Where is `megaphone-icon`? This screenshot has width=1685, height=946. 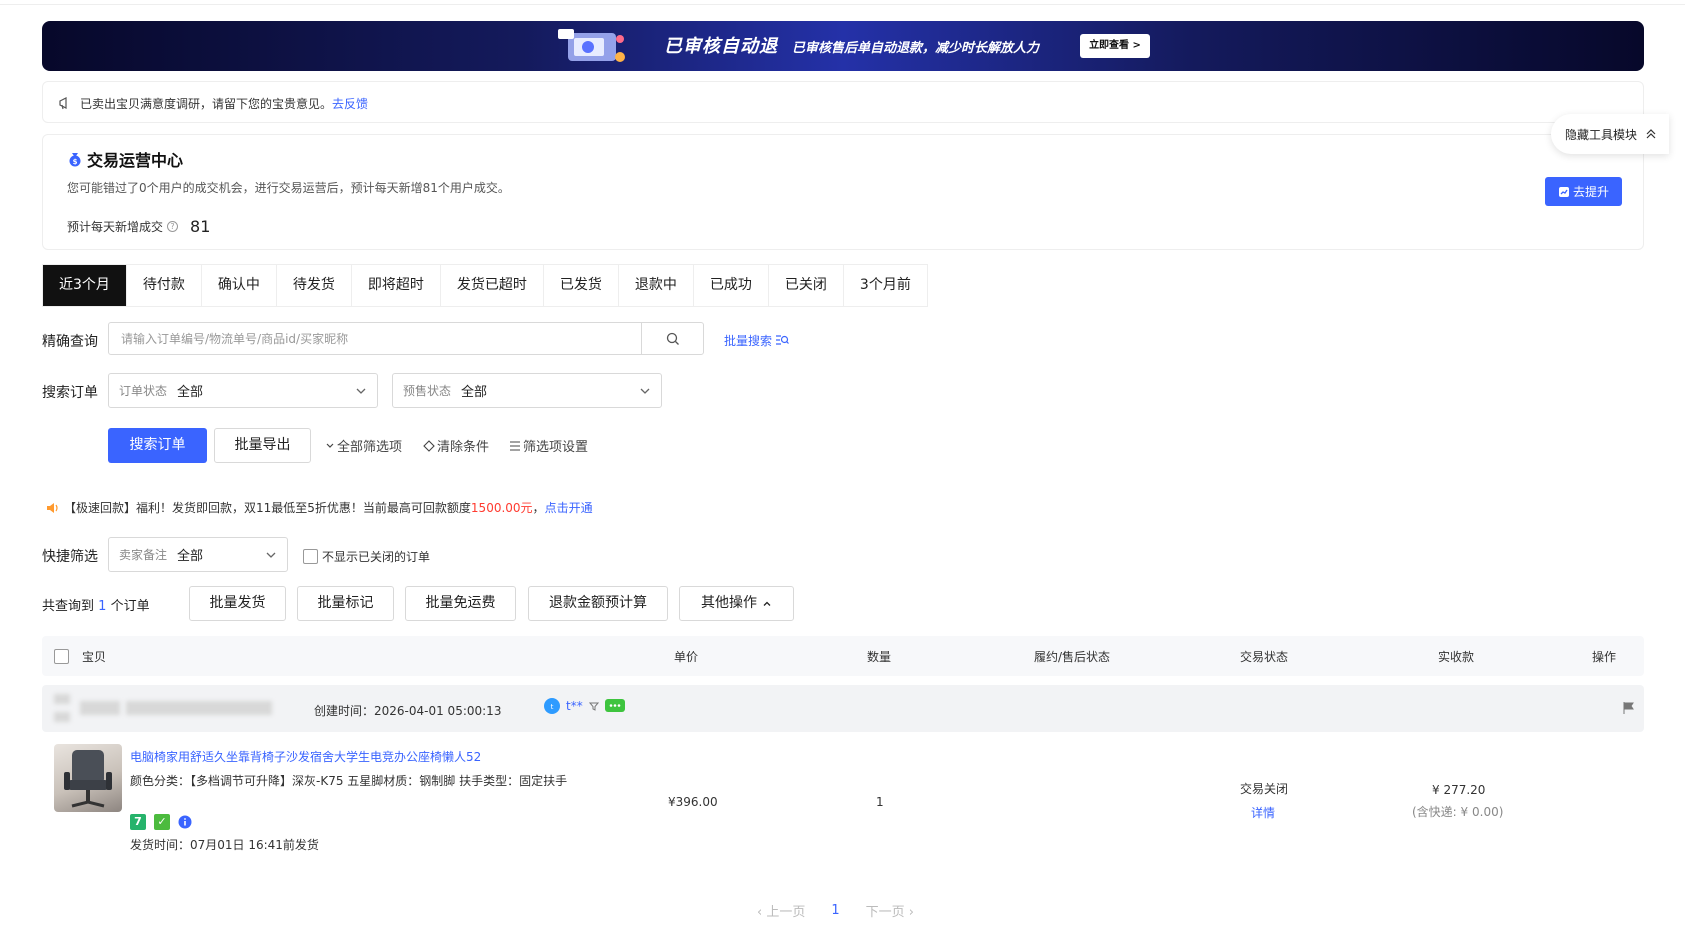 megaphone-icon is located at coordinates (63, 103).